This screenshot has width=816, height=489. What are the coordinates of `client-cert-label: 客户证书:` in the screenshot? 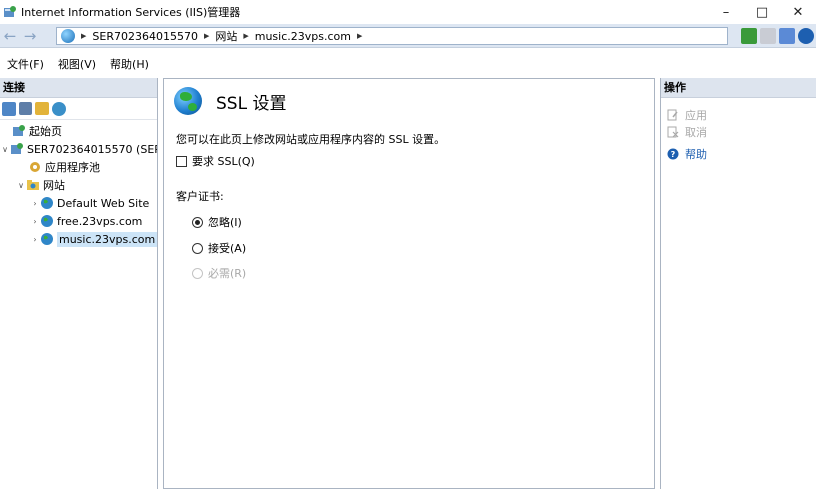 It's located at (200, 196).